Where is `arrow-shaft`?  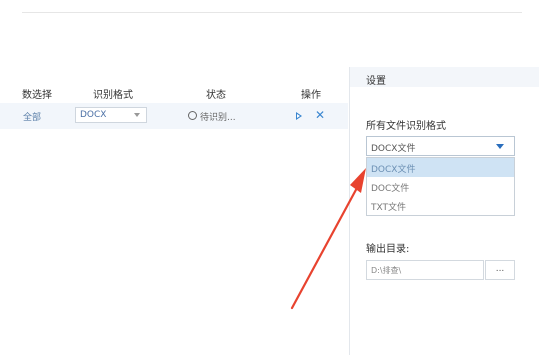 arrow-shaft is located at coordinates (325, 247).